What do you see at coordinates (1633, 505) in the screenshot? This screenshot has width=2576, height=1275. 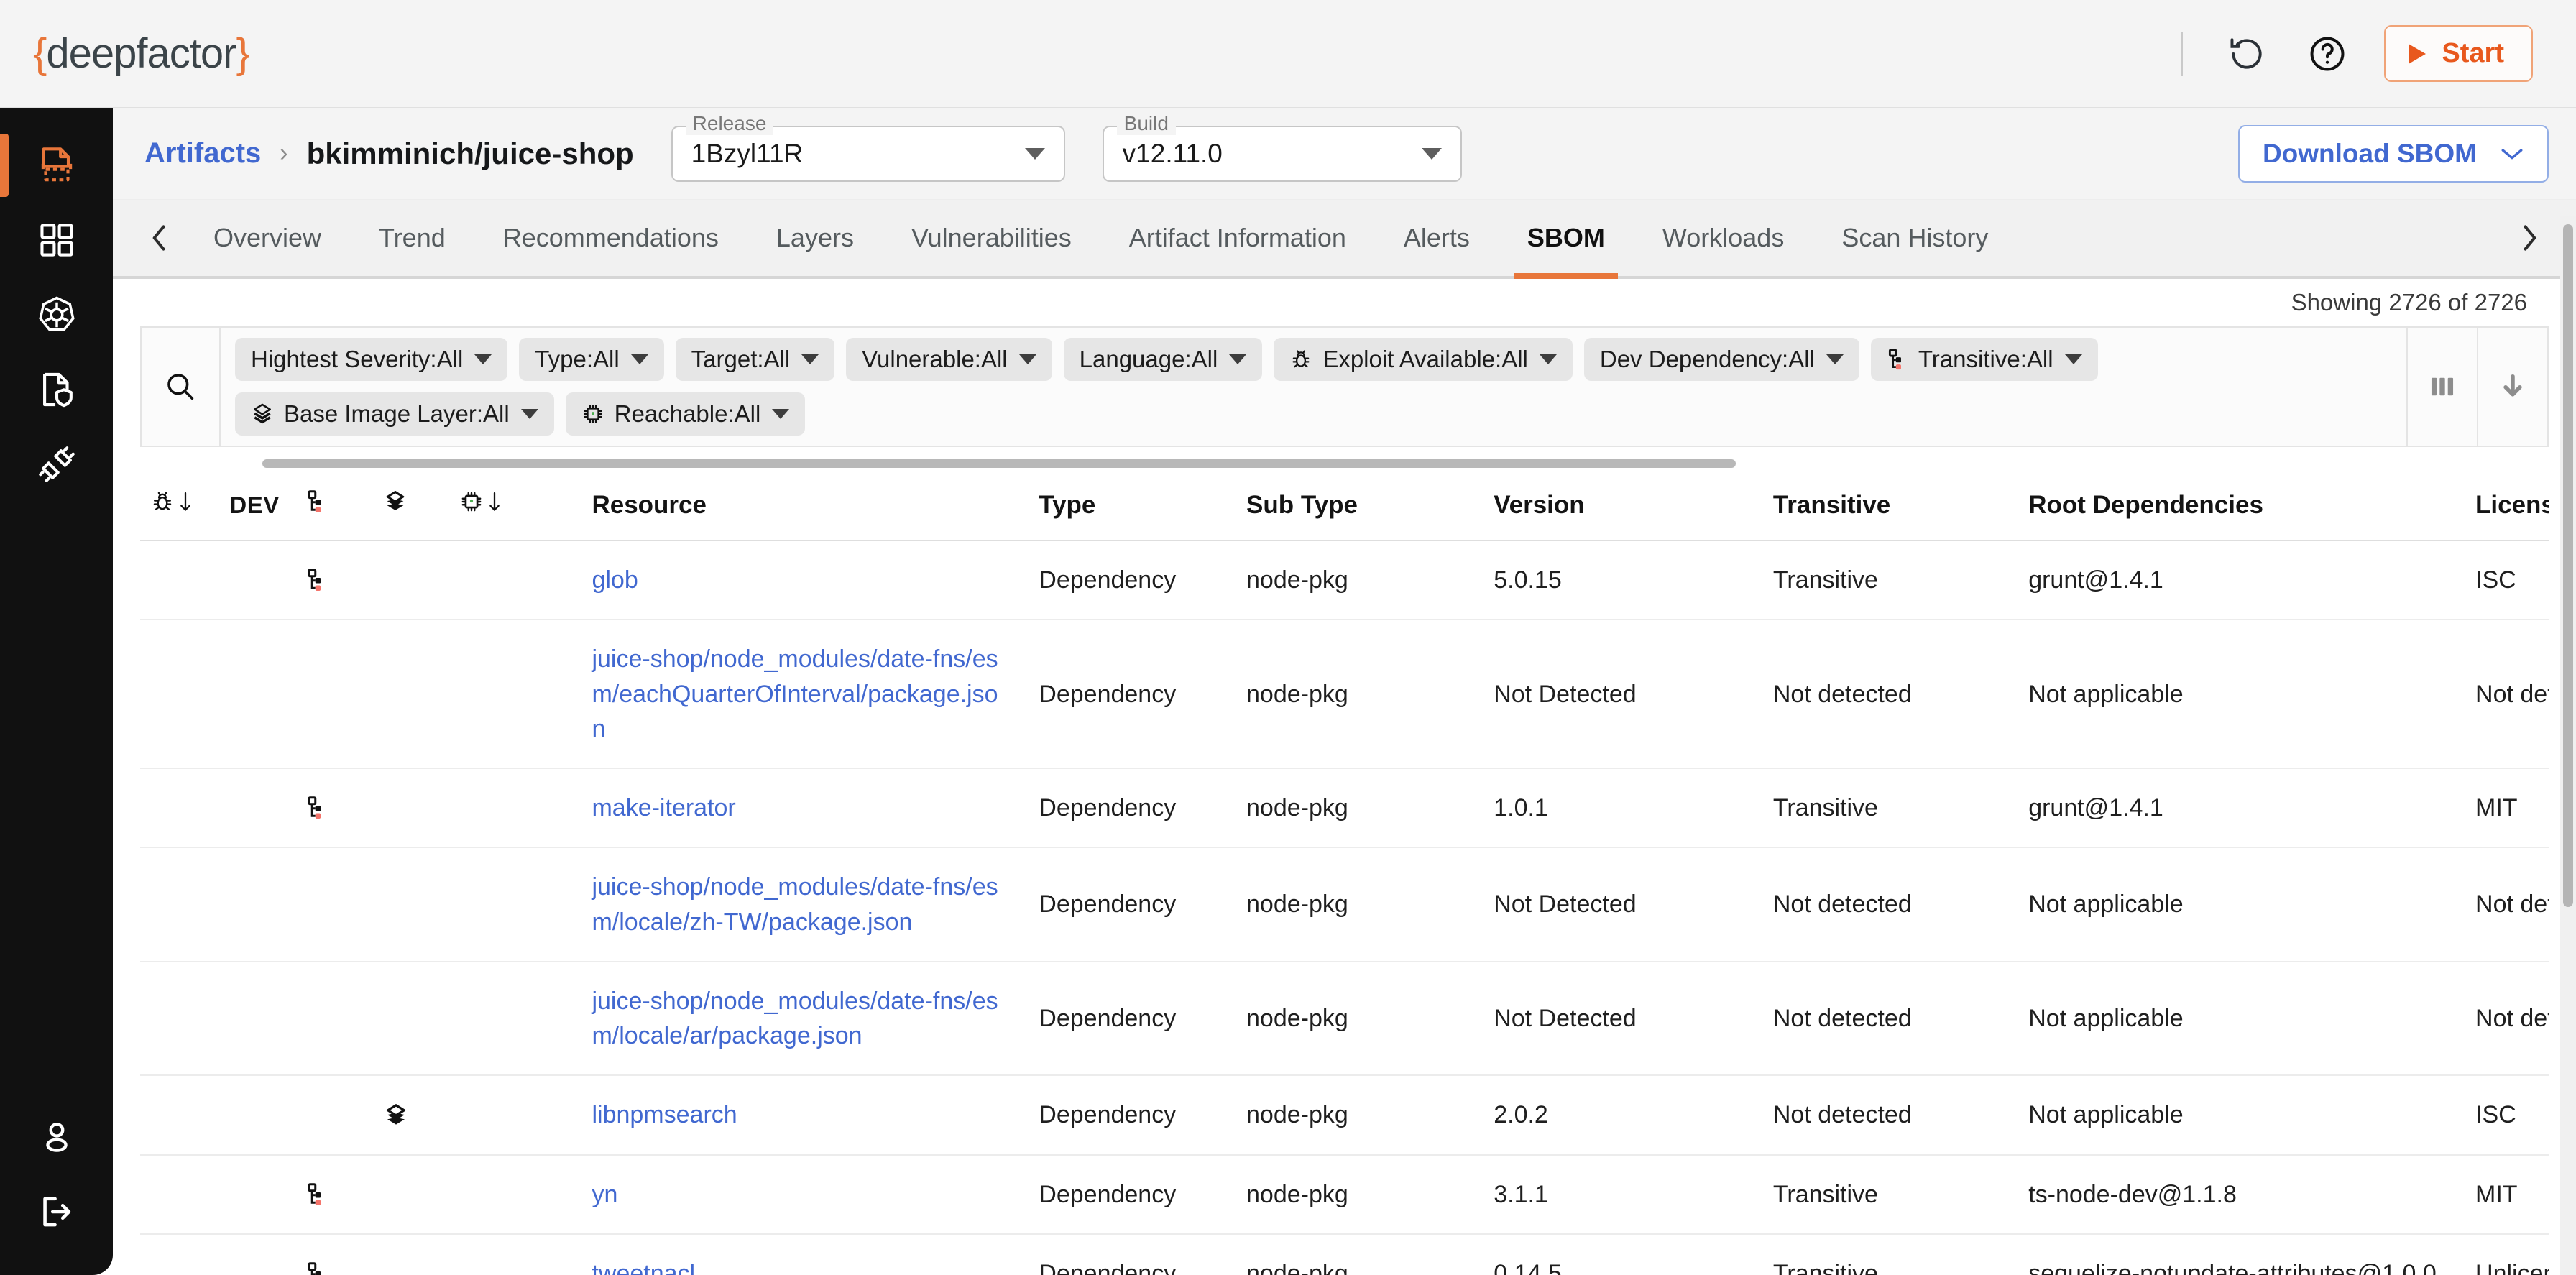 I see `column-header-version: Version` at bounding box center [1633, 505].